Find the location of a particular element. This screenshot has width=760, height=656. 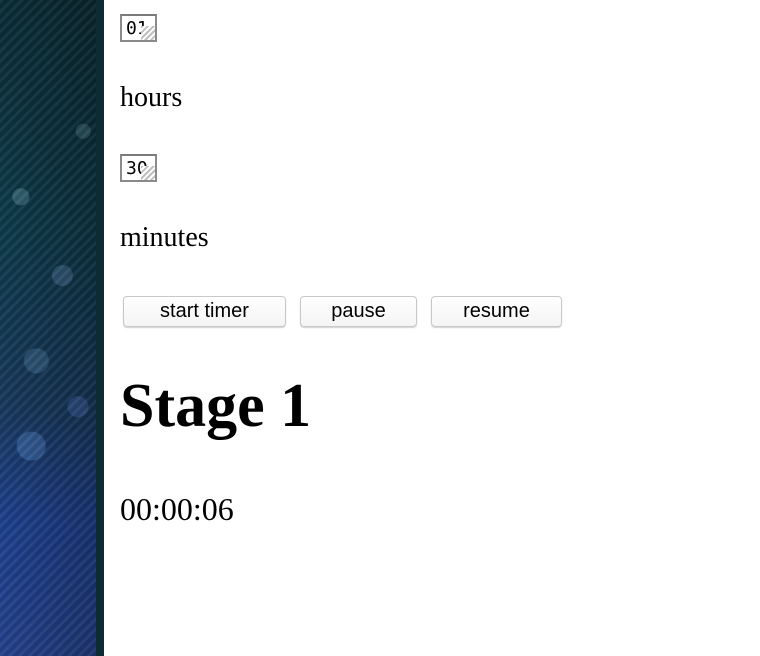

minutes-input is located at coordinates (138, 168).